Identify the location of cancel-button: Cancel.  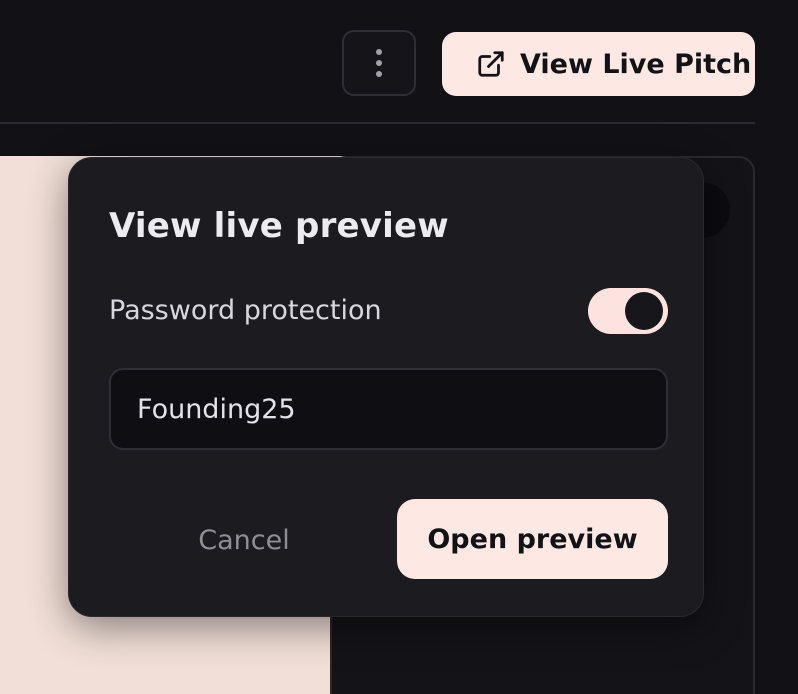
(244, 540).